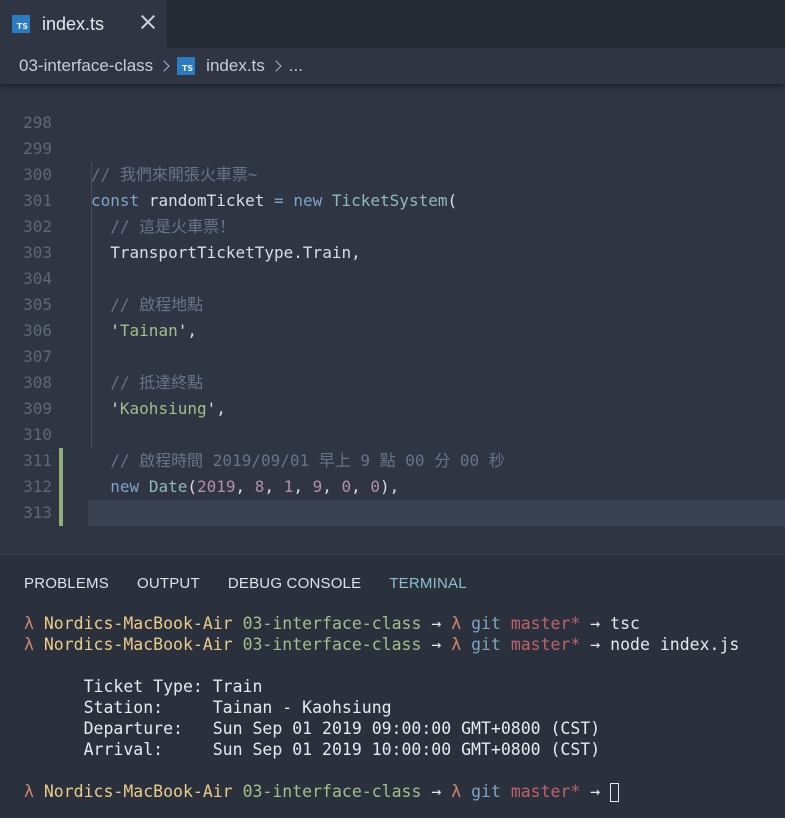 This screenshot has width=785, height=818. Describe the element at coordinates (392, 24) in the screenshot. I see `editor-tab-bar: TS index.ts` at that location.